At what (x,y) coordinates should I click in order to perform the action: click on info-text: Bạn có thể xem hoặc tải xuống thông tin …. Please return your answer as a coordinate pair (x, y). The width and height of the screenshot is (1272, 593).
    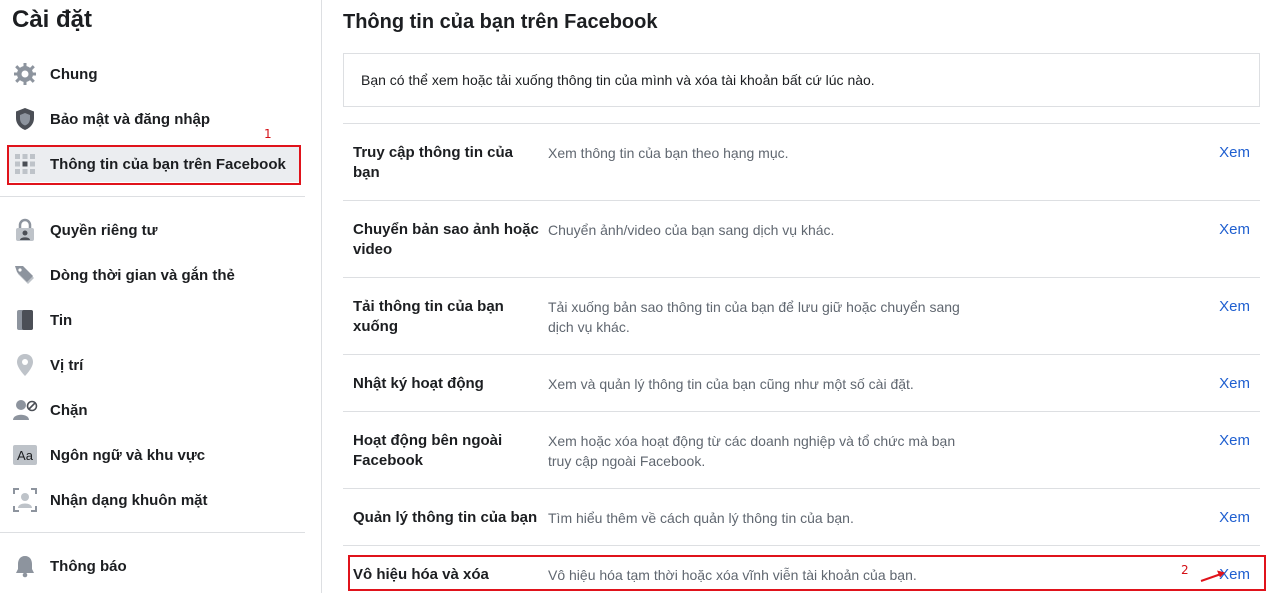
    Looking at the image, I should click on (618, 80).